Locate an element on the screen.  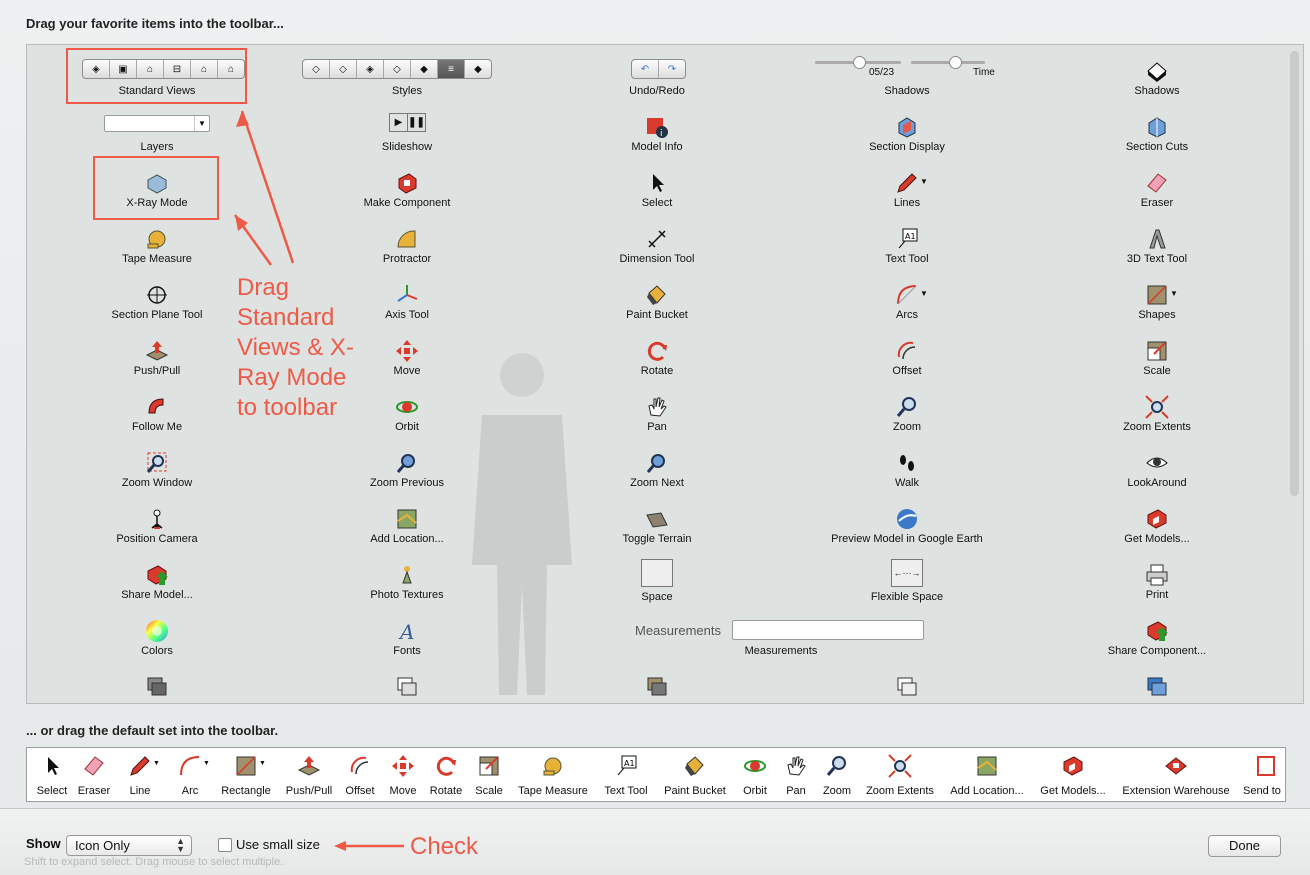
model-info-item: i Model Info is located at coordinates (657, 135).